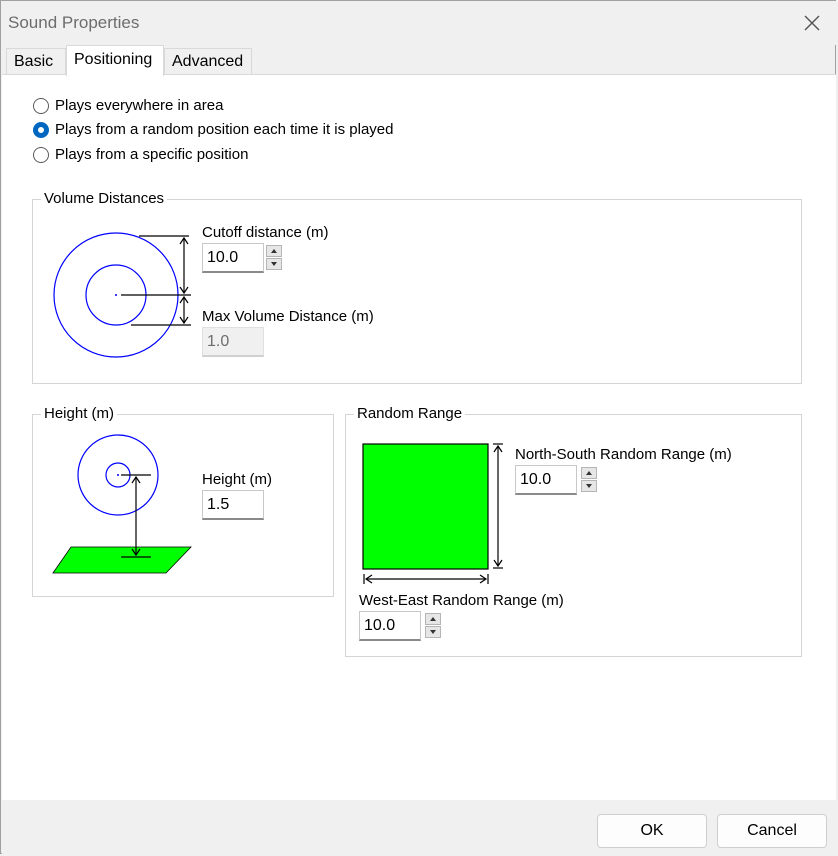  I want to click on north-south-range-spinner, so click(589, 480).